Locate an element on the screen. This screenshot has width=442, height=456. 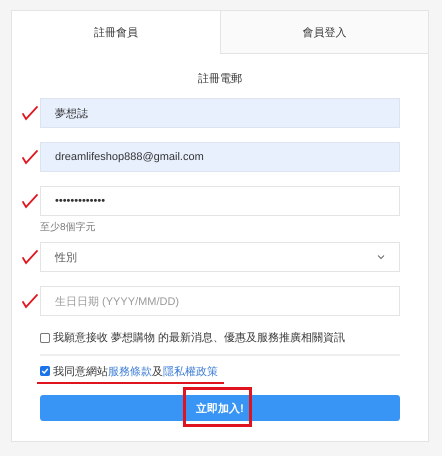
privacy-link: 隱私權政策 is located at coordinates (190, 372).